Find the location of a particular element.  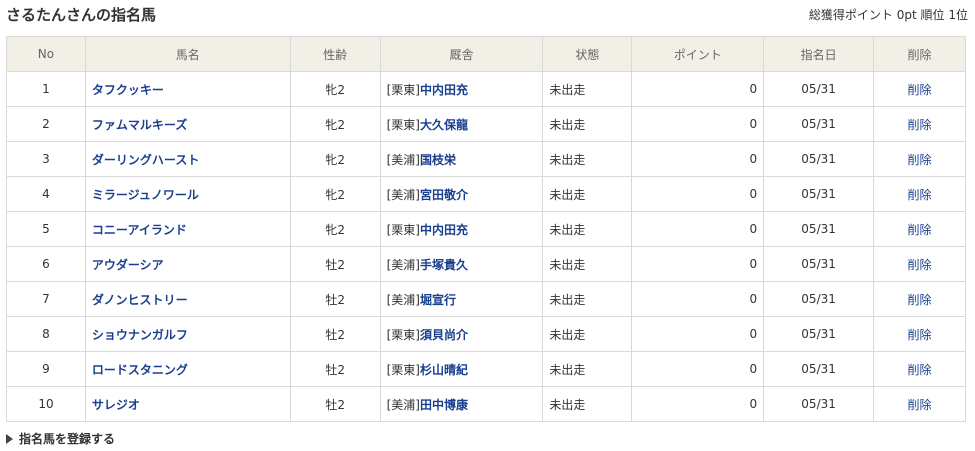

table-row: 8 ショウナンガルフ 牡2 [栗東]須貝尚介 未出走 0 05/31 削除 is located at coordinates (486, 334).